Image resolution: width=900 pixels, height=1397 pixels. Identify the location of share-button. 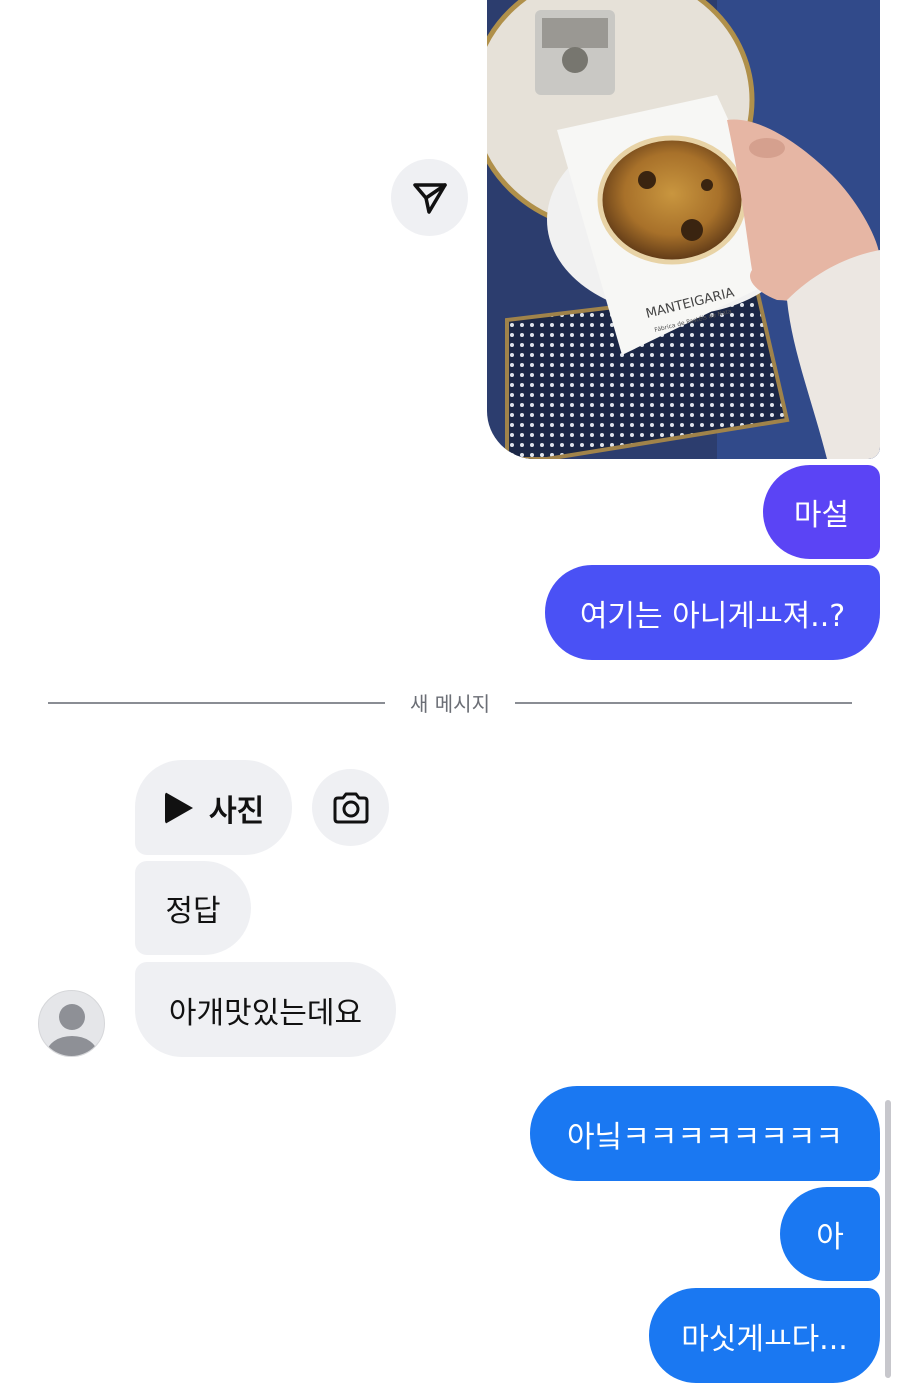
(429, 197).